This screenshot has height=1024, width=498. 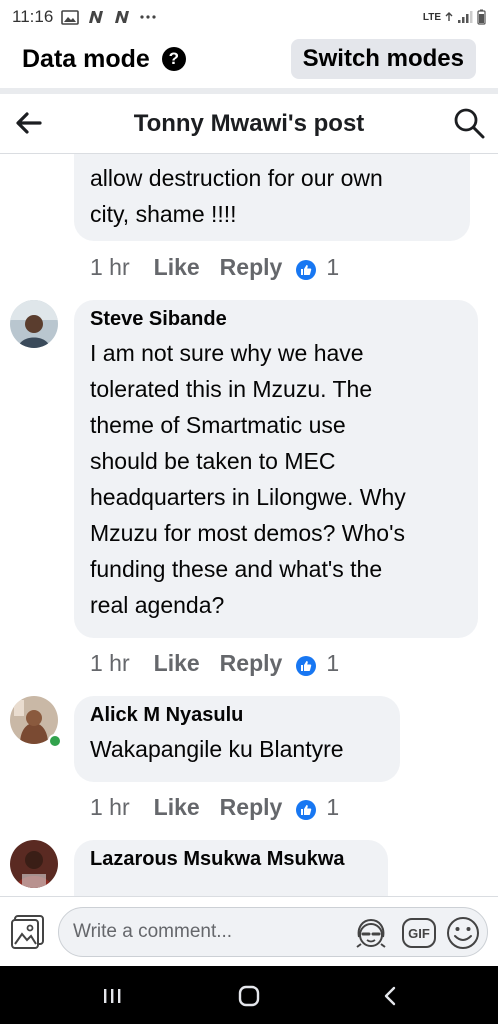 I want to click on online-status-badge, so click(x=55, y=741).